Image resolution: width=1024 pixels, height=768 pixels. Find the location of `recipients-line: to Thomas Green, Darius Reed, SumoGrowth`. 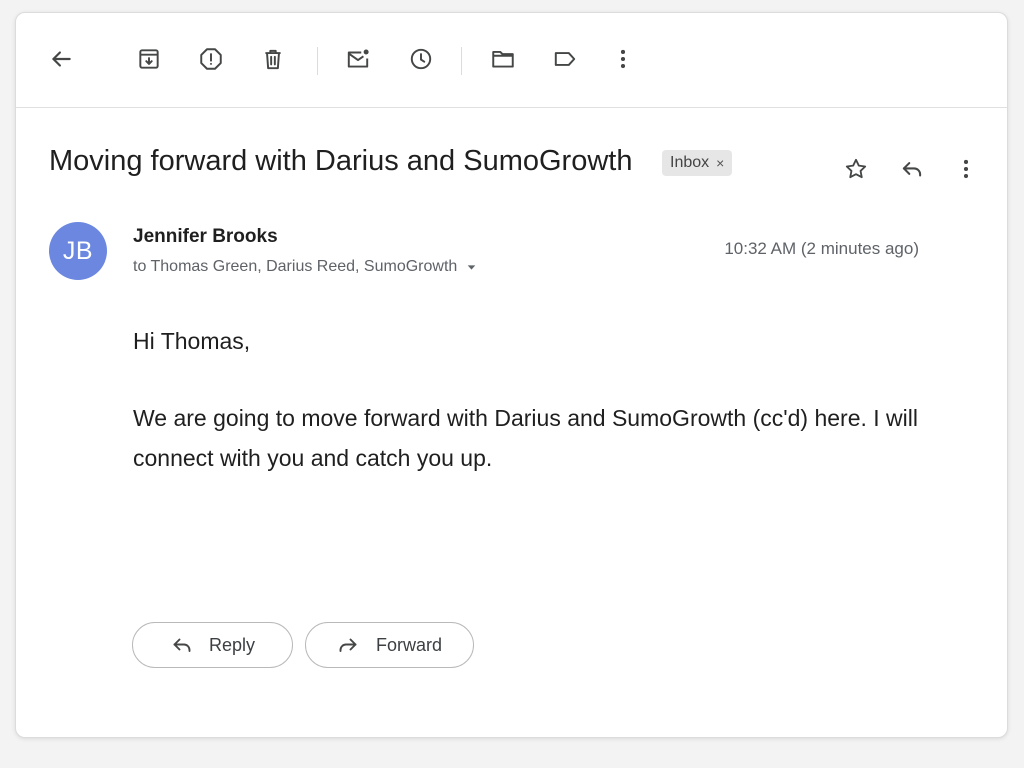

recipients-line: to Thomas Green, Darius Reed, SumoGrowth is located at coordinates (305, 267).